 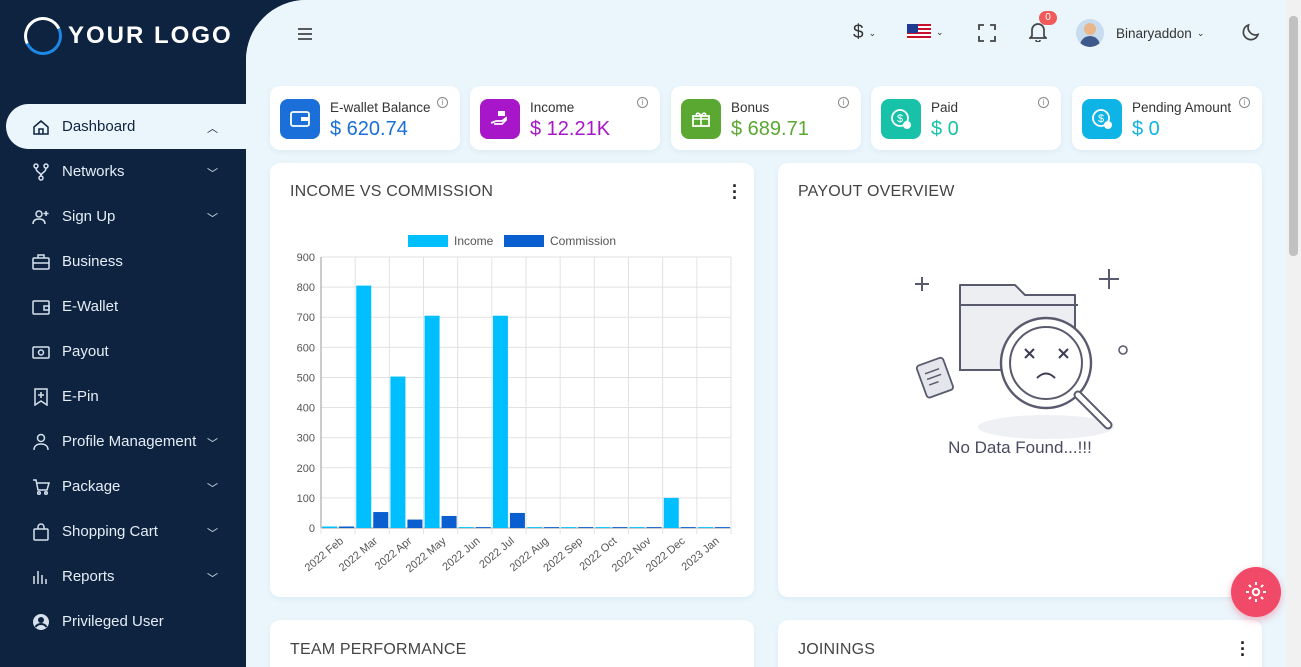 What do you see at coordinates (1154, 33) in the screenshot?
I see `username: Binaryaddon` at bounding box center [1154, 33].